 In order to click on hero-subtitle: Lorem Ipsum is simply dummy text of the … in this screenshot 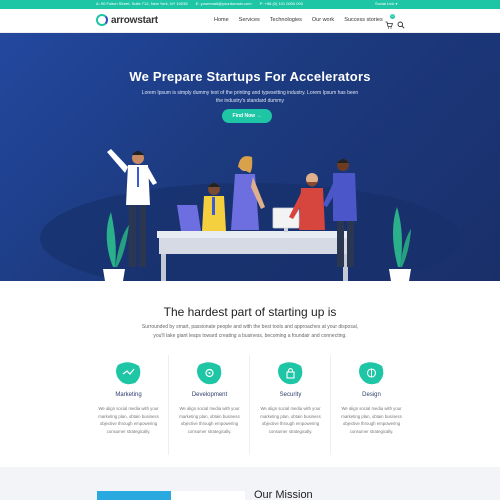, I will do `click(250, 97)`.